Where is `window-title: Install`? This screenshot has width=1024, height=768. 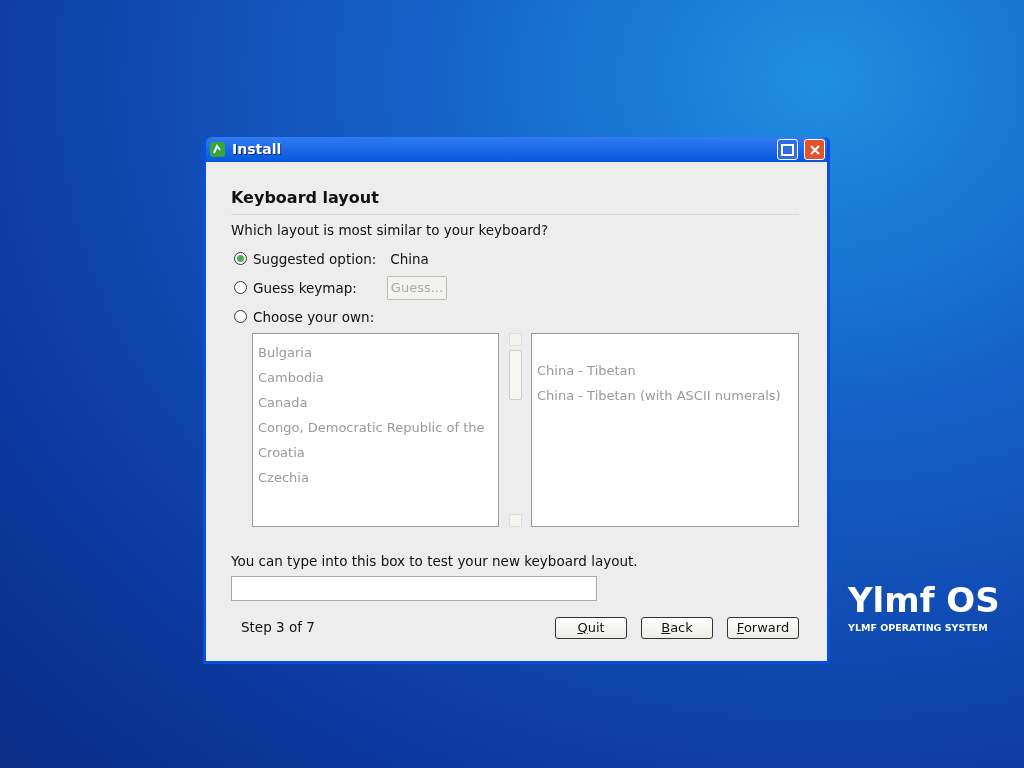
window-title: Install is located at coordinates (257, 149).